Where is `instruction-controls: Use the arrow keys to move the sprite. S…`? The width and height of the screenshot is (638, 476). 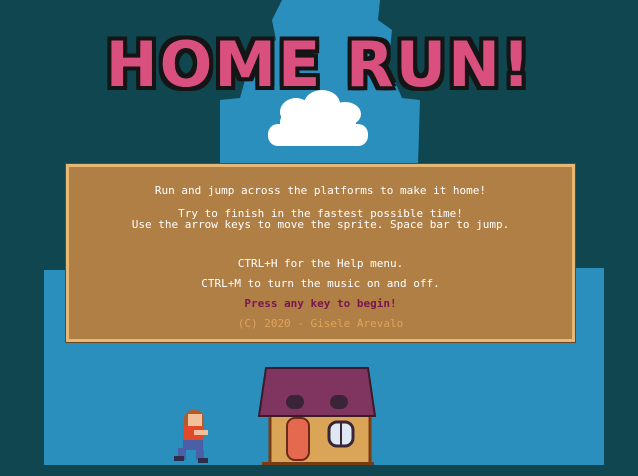
instruction-controls: Use the arrow keys to move the sprite. S… is located at coordinates (320, 224).